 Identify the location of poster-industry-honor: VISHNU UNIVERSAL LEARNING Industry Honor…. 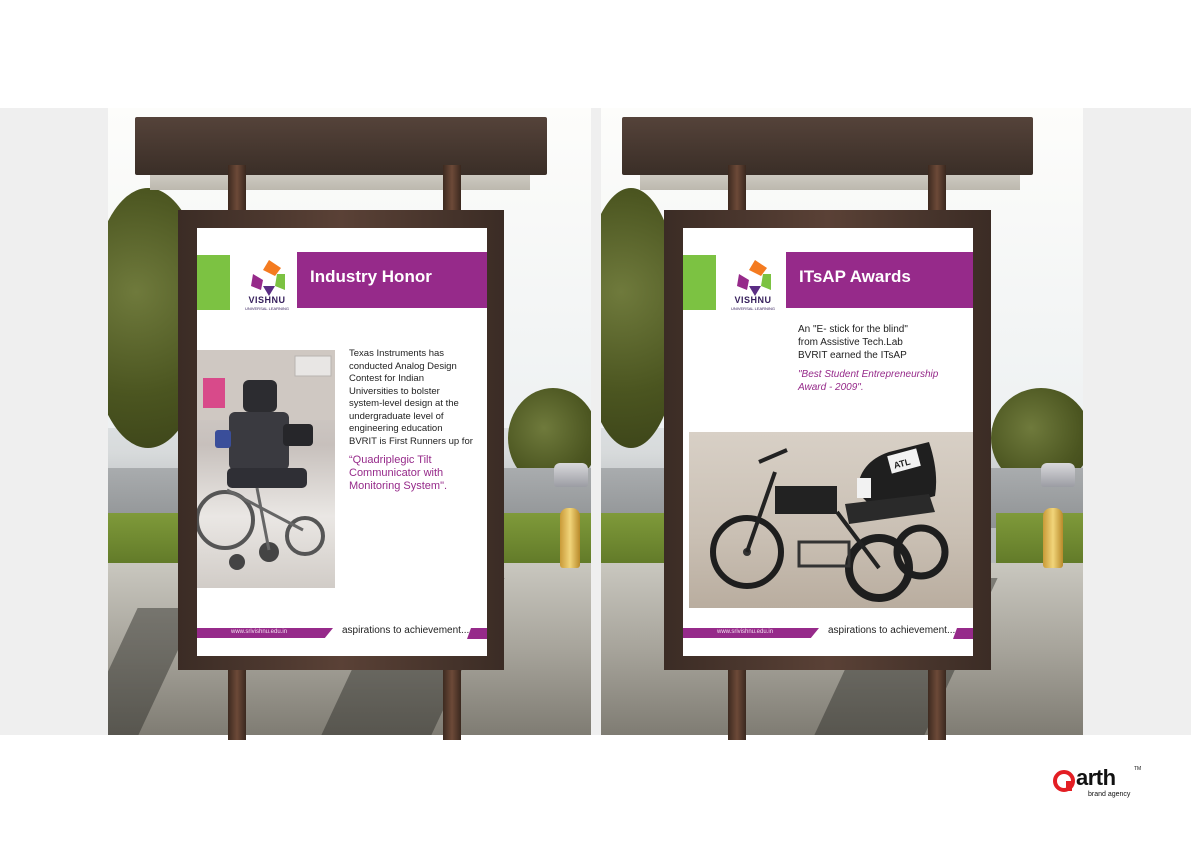
(342, 442).